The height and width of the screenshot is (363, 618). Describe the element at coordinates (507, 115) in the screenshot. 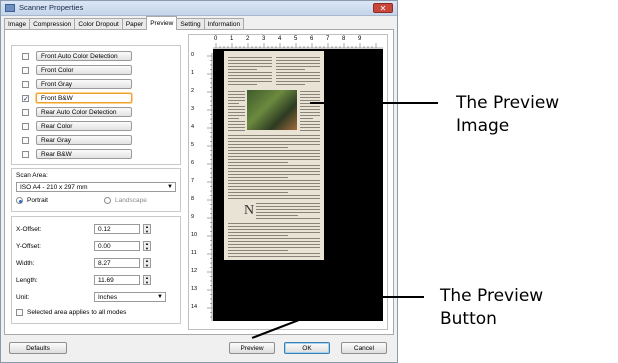

I see `preview-image-callout: The Preview Image` at that location.